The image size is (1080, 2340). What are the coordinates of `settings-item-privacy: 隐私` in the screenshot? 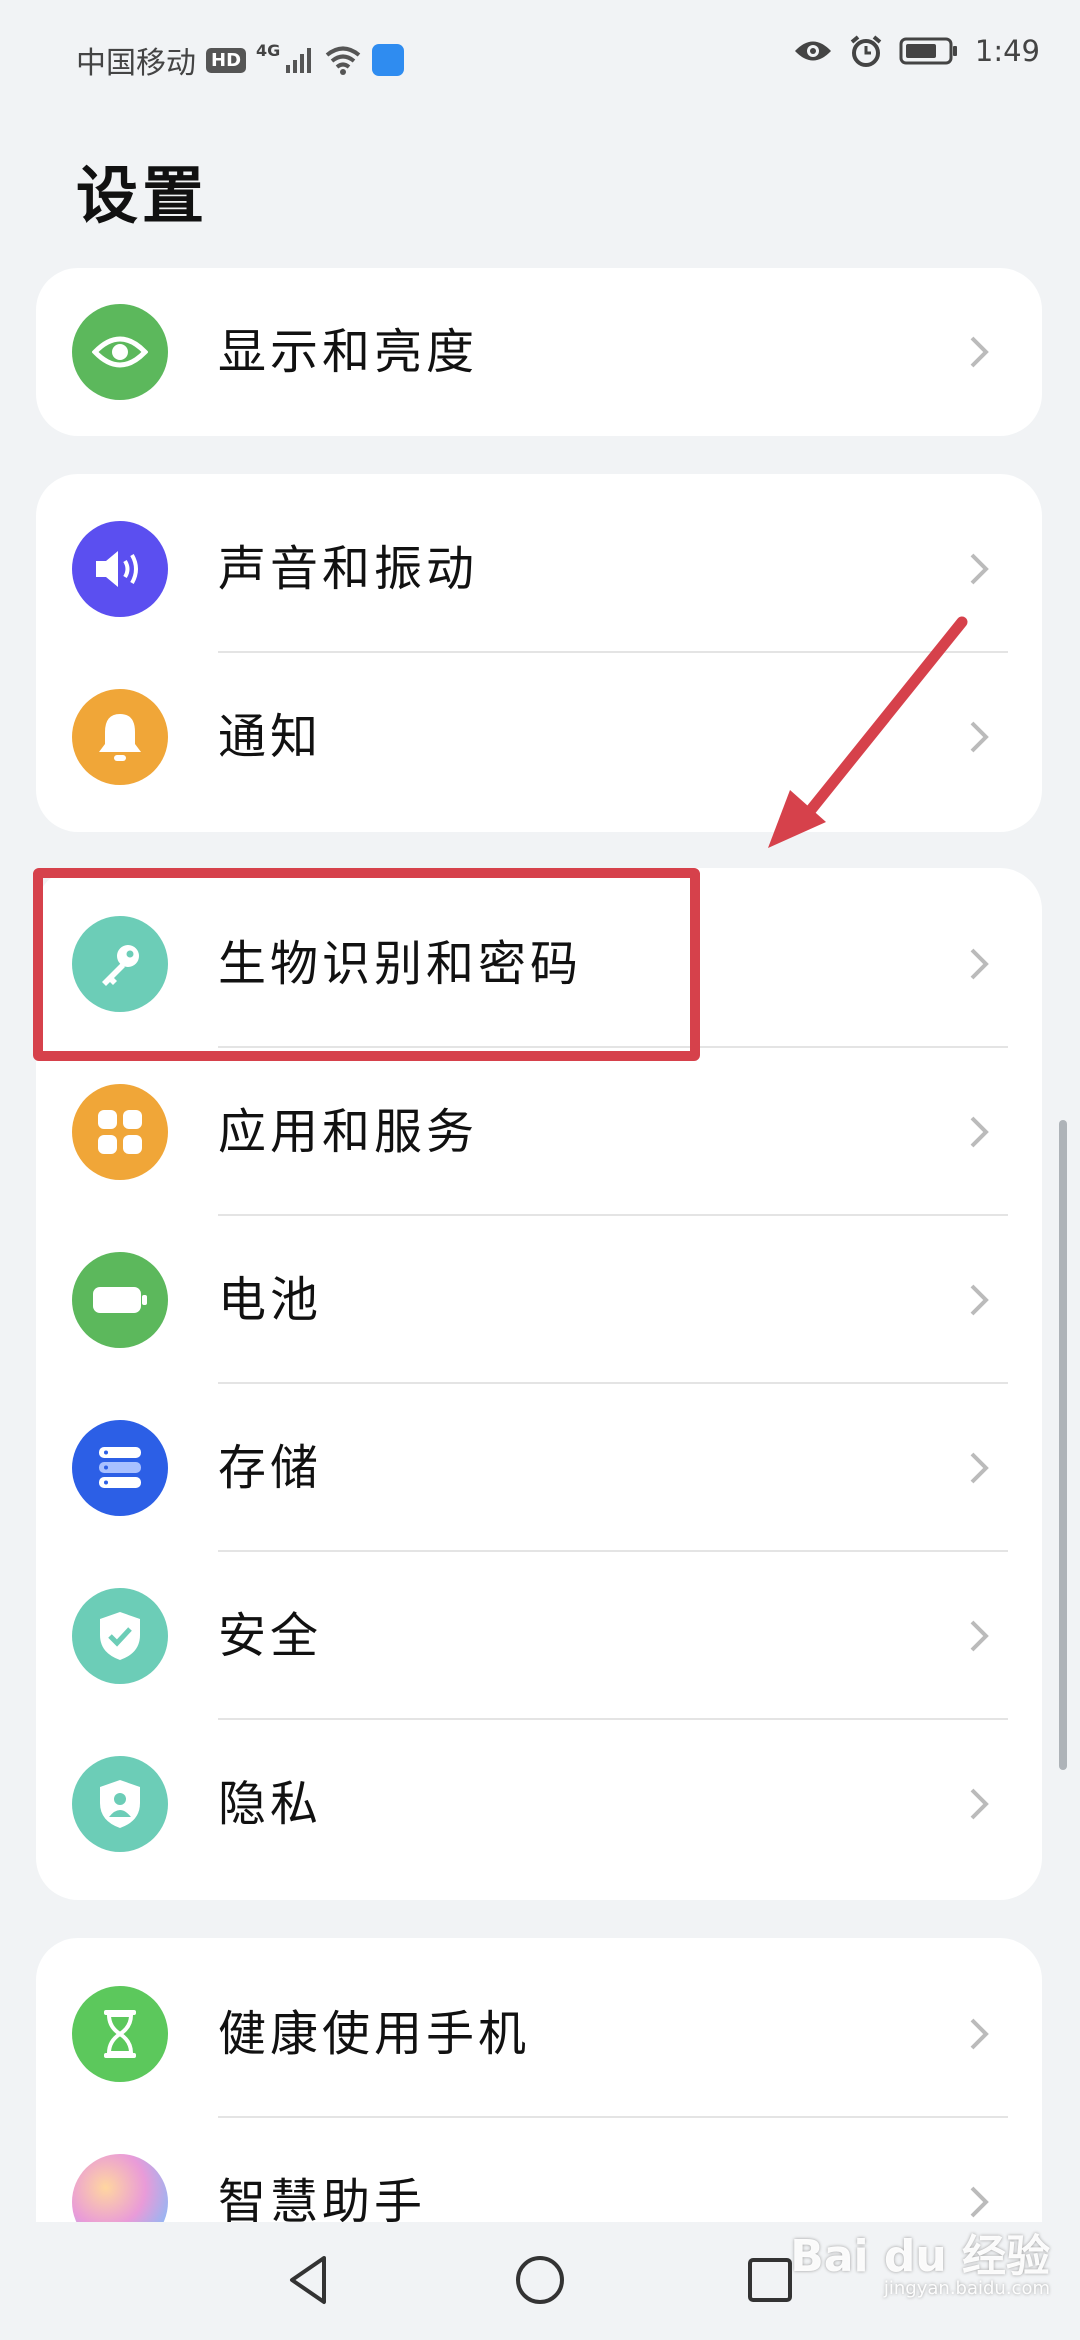 It's located at (539, 1804).